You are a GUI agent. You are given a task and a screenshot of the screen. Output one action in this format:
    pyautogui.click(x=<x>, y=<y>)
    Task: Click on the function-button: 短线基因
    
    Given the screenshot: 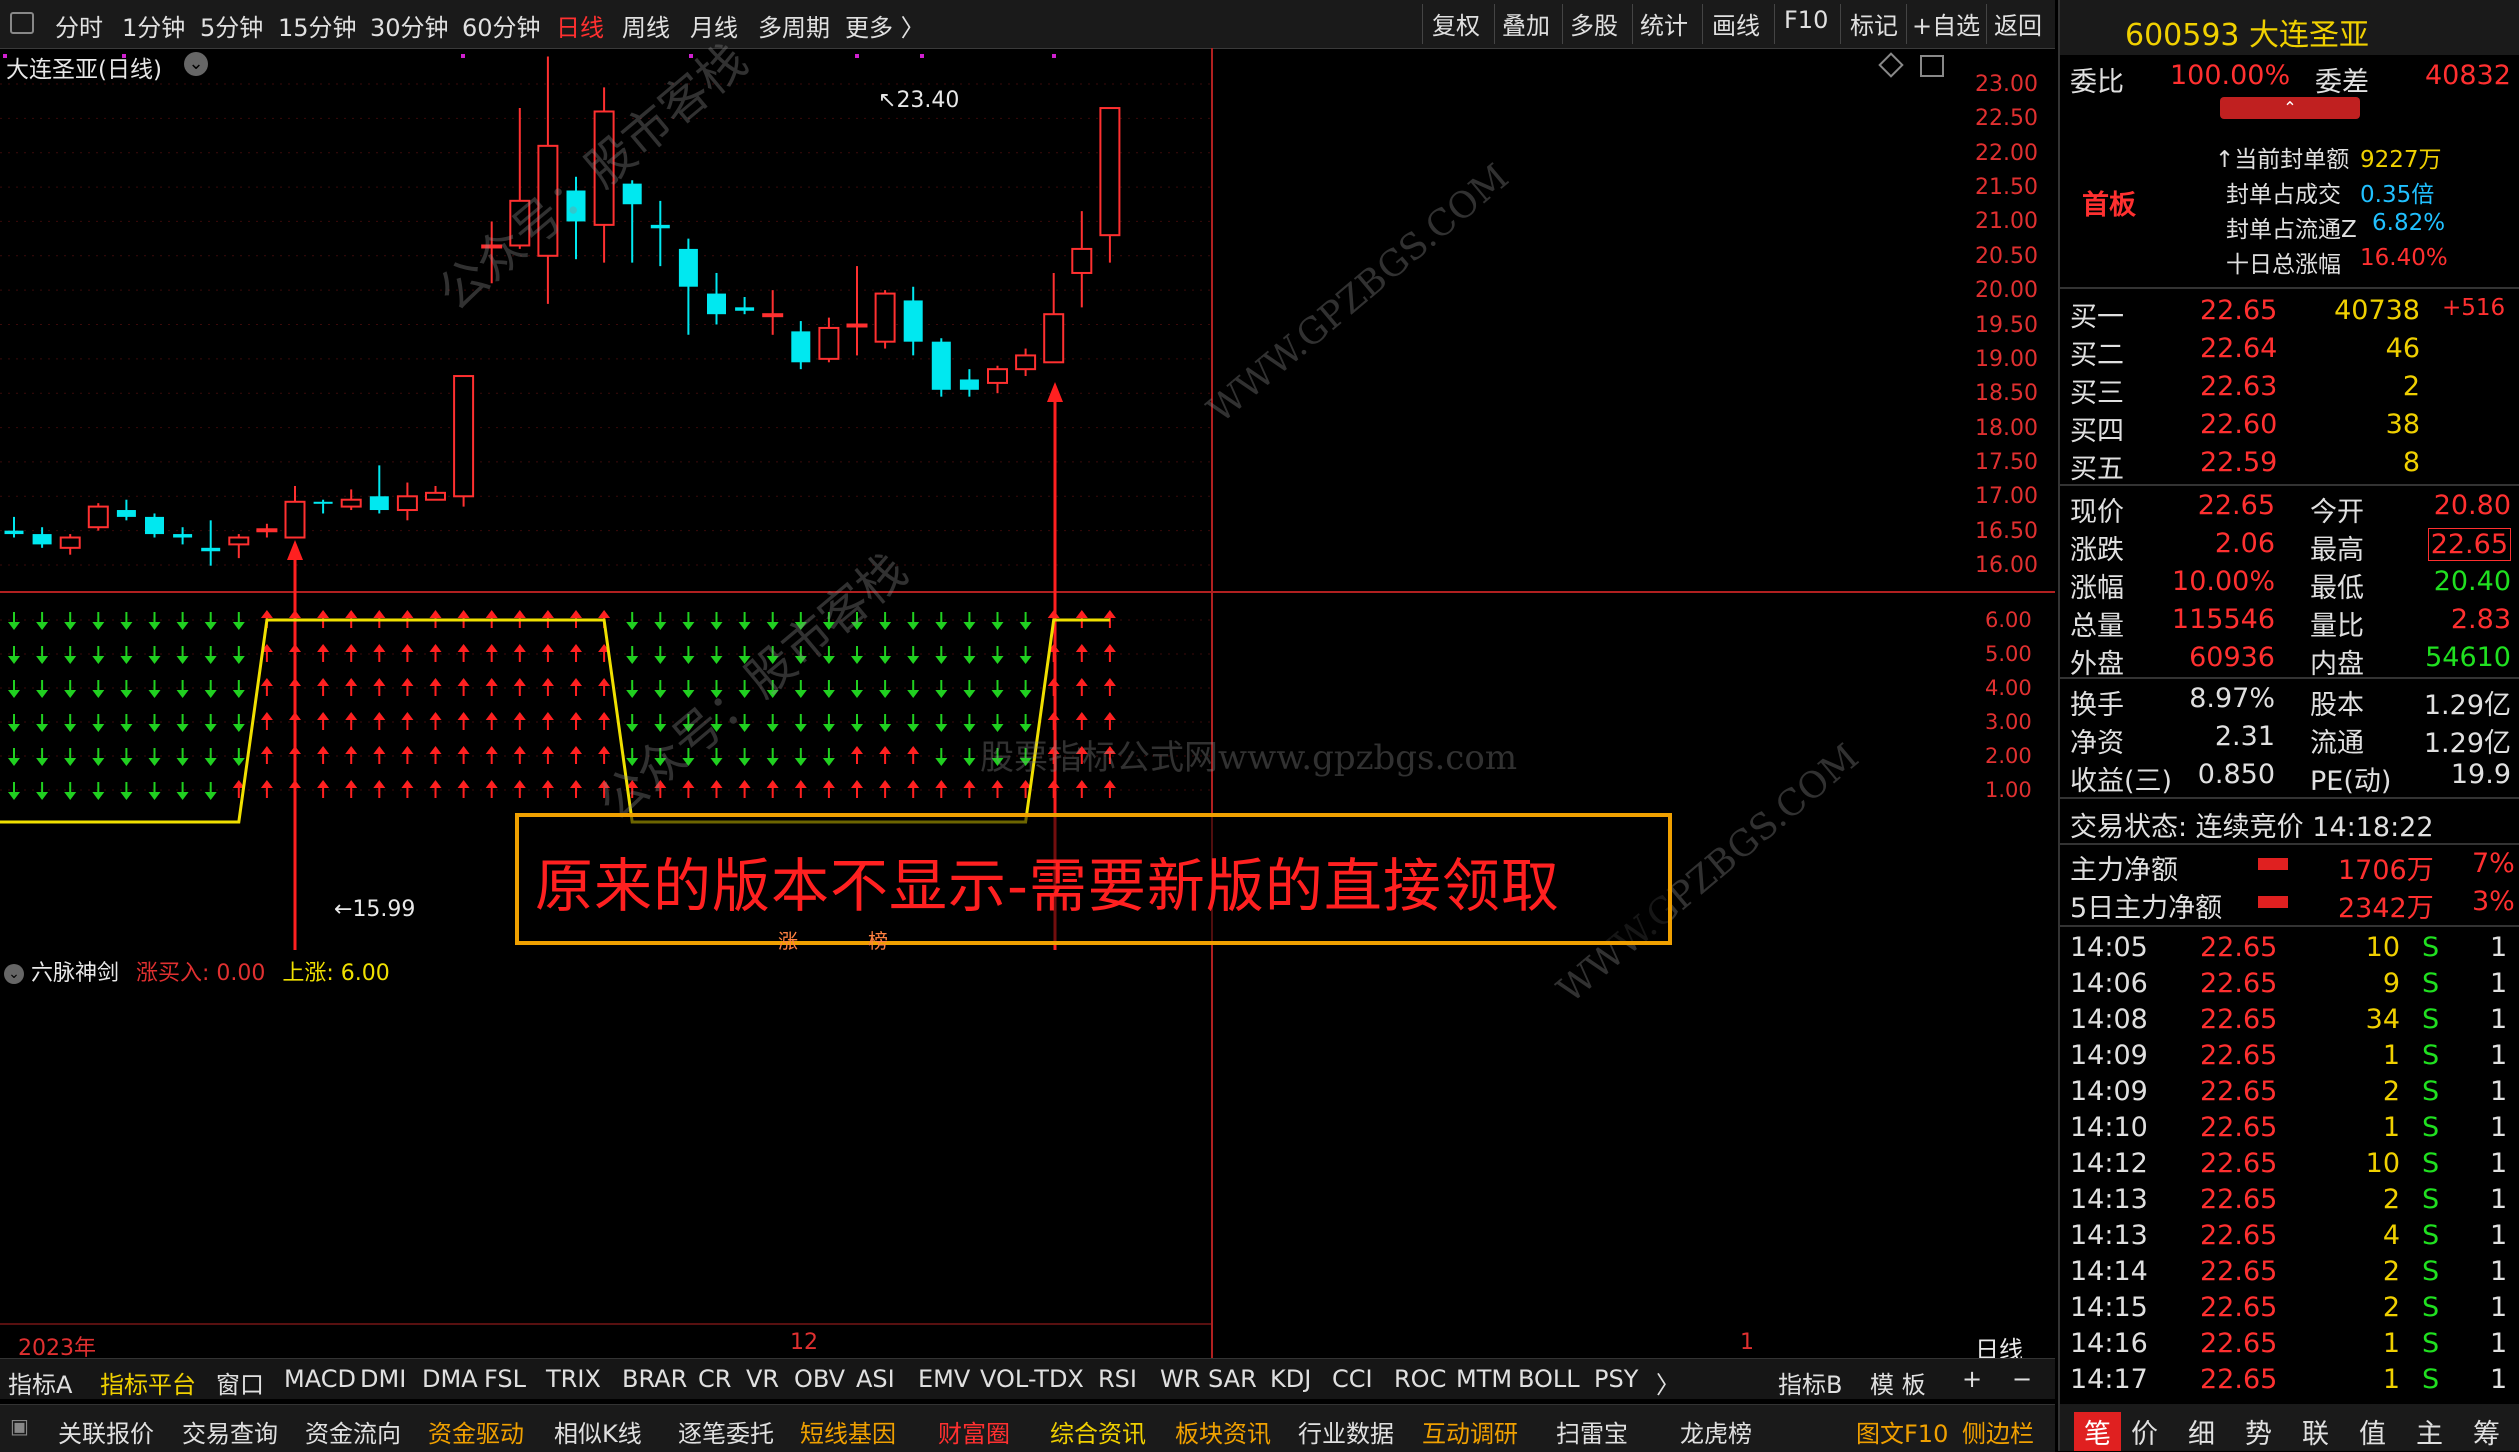 What is the action you would take?
    pyautogui.click(x=848, y=1431)
    